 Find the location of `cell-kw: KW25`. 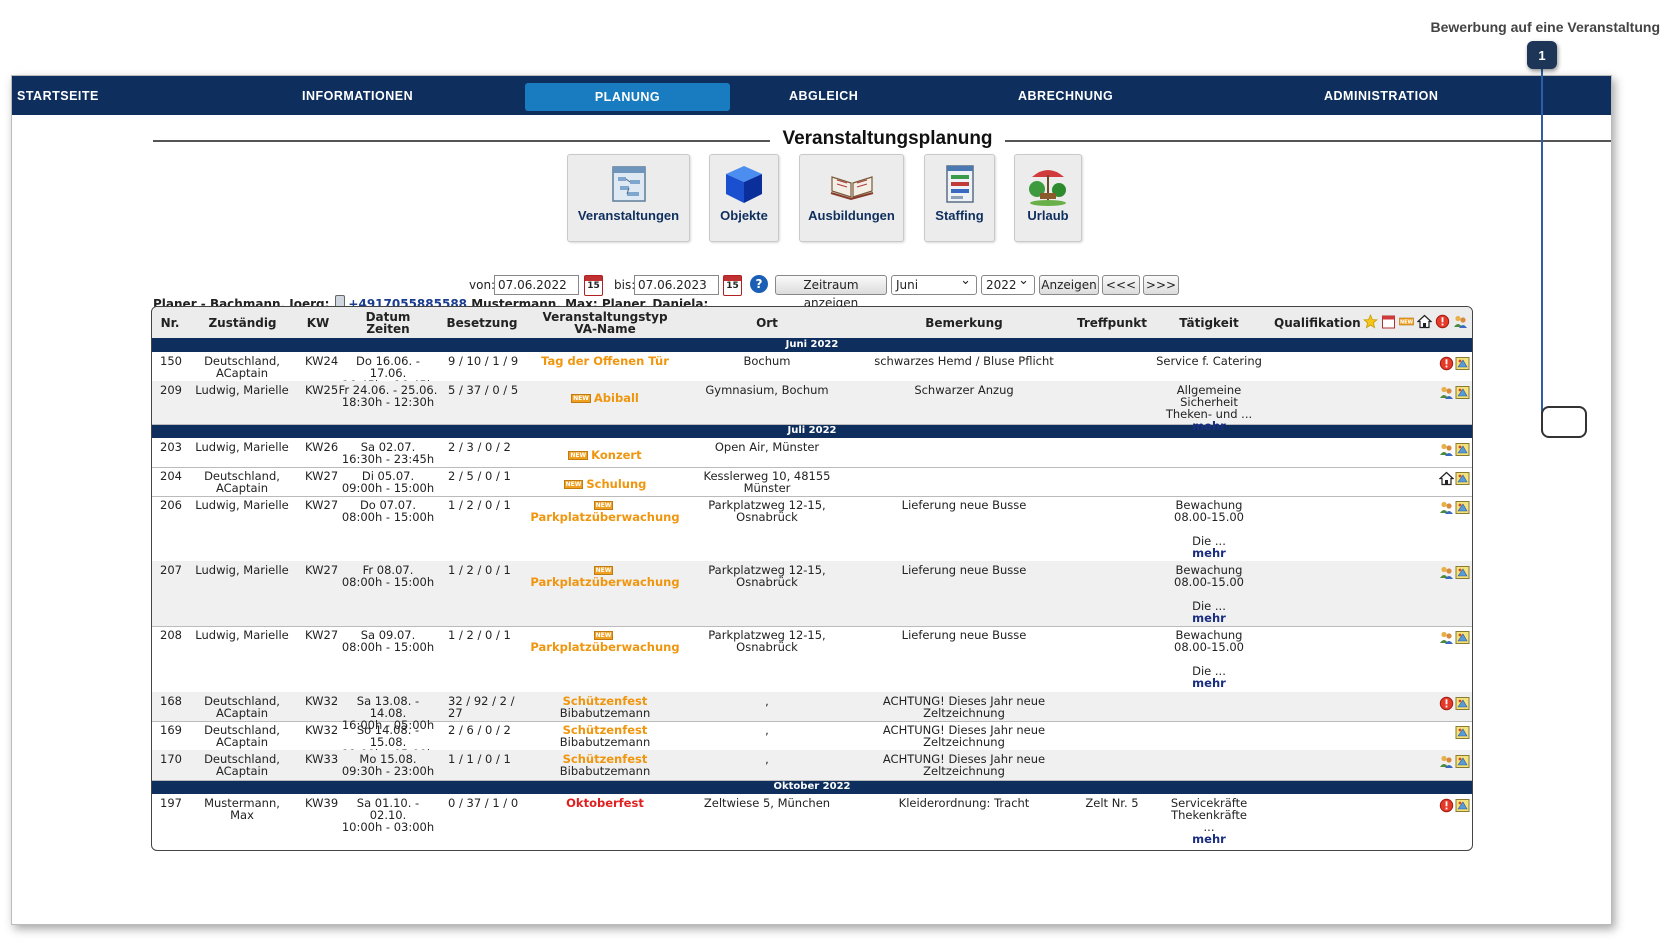

cell-kw: KW25 is located at coordinates (322, 390).